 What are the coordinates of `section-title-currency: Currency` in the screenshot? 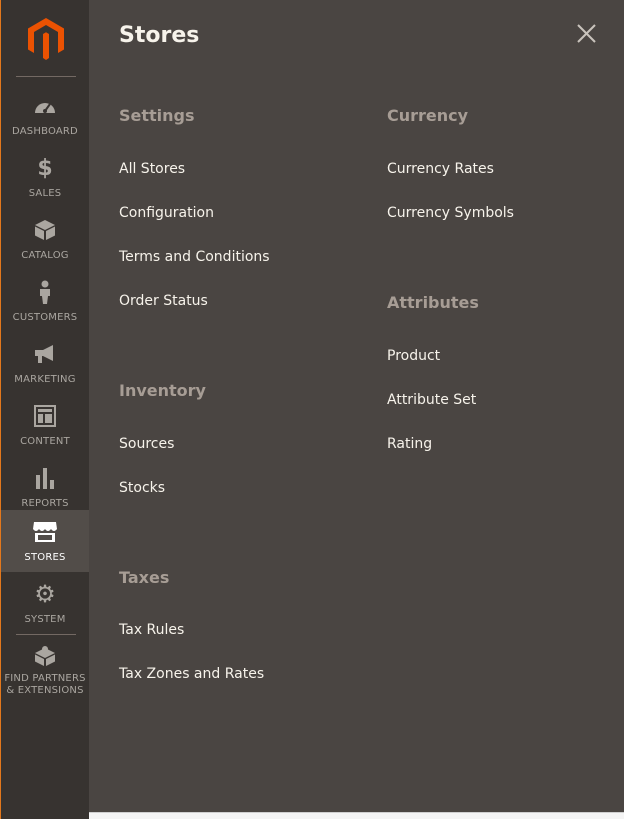 It's located at (428, 115).